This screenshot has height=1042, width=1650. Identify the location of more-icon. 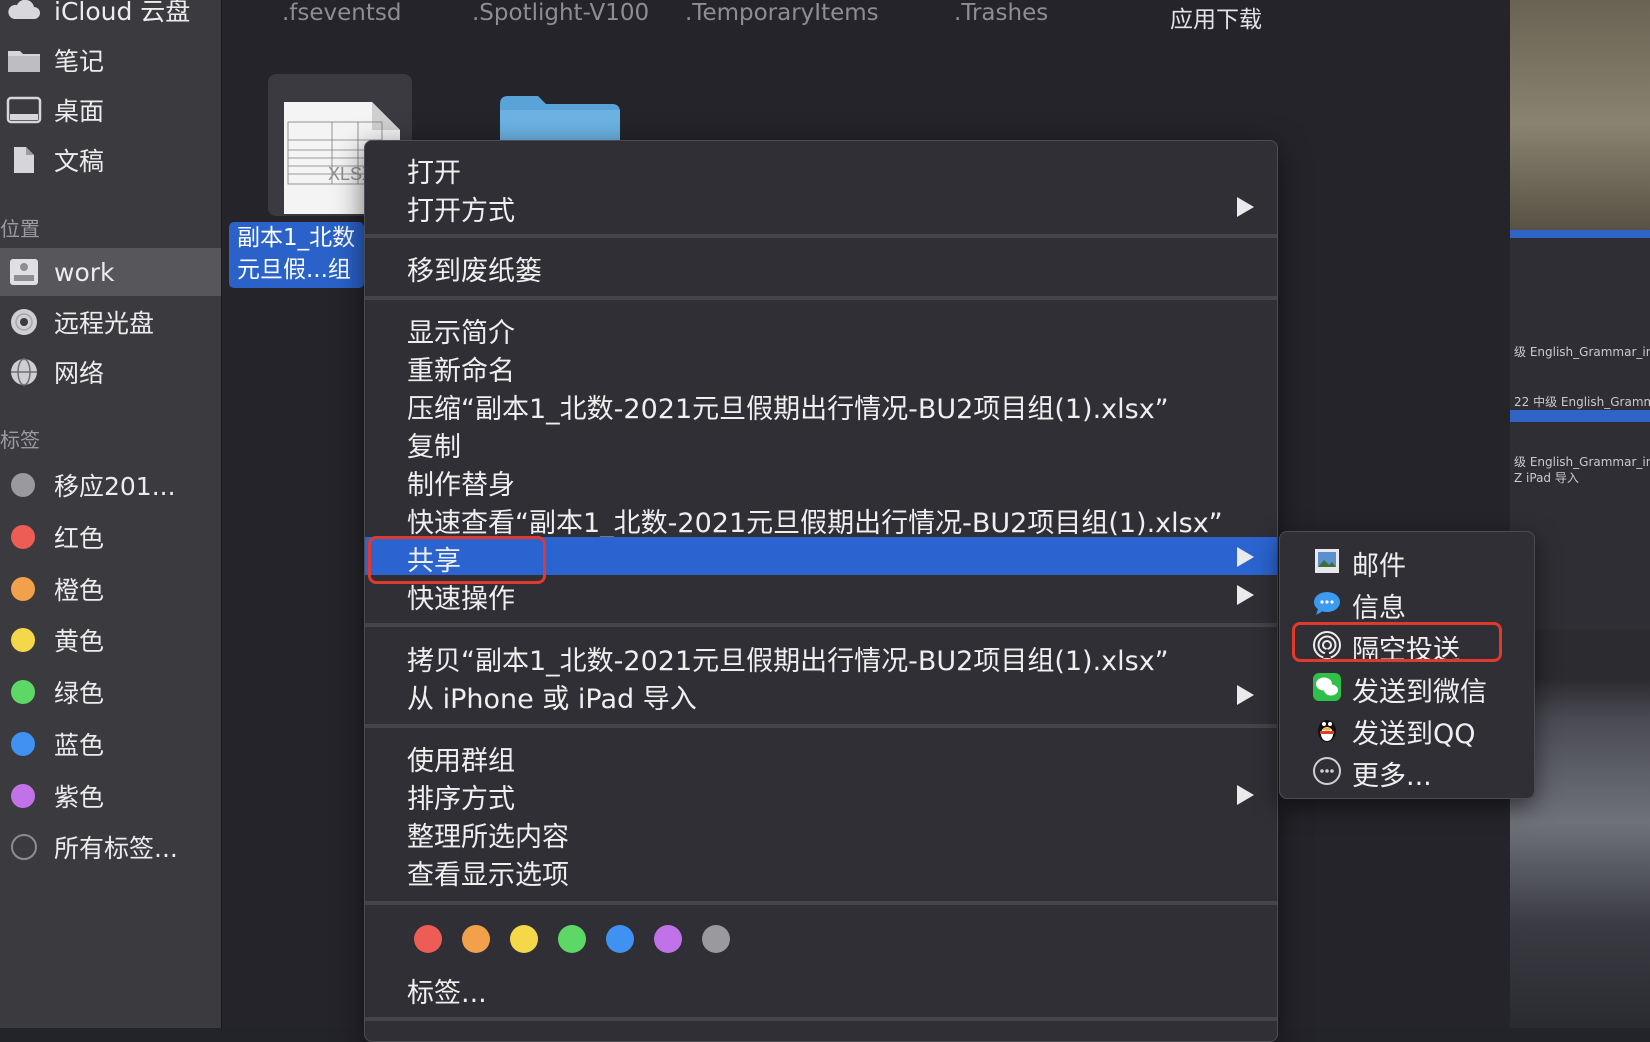
(1327, 771).